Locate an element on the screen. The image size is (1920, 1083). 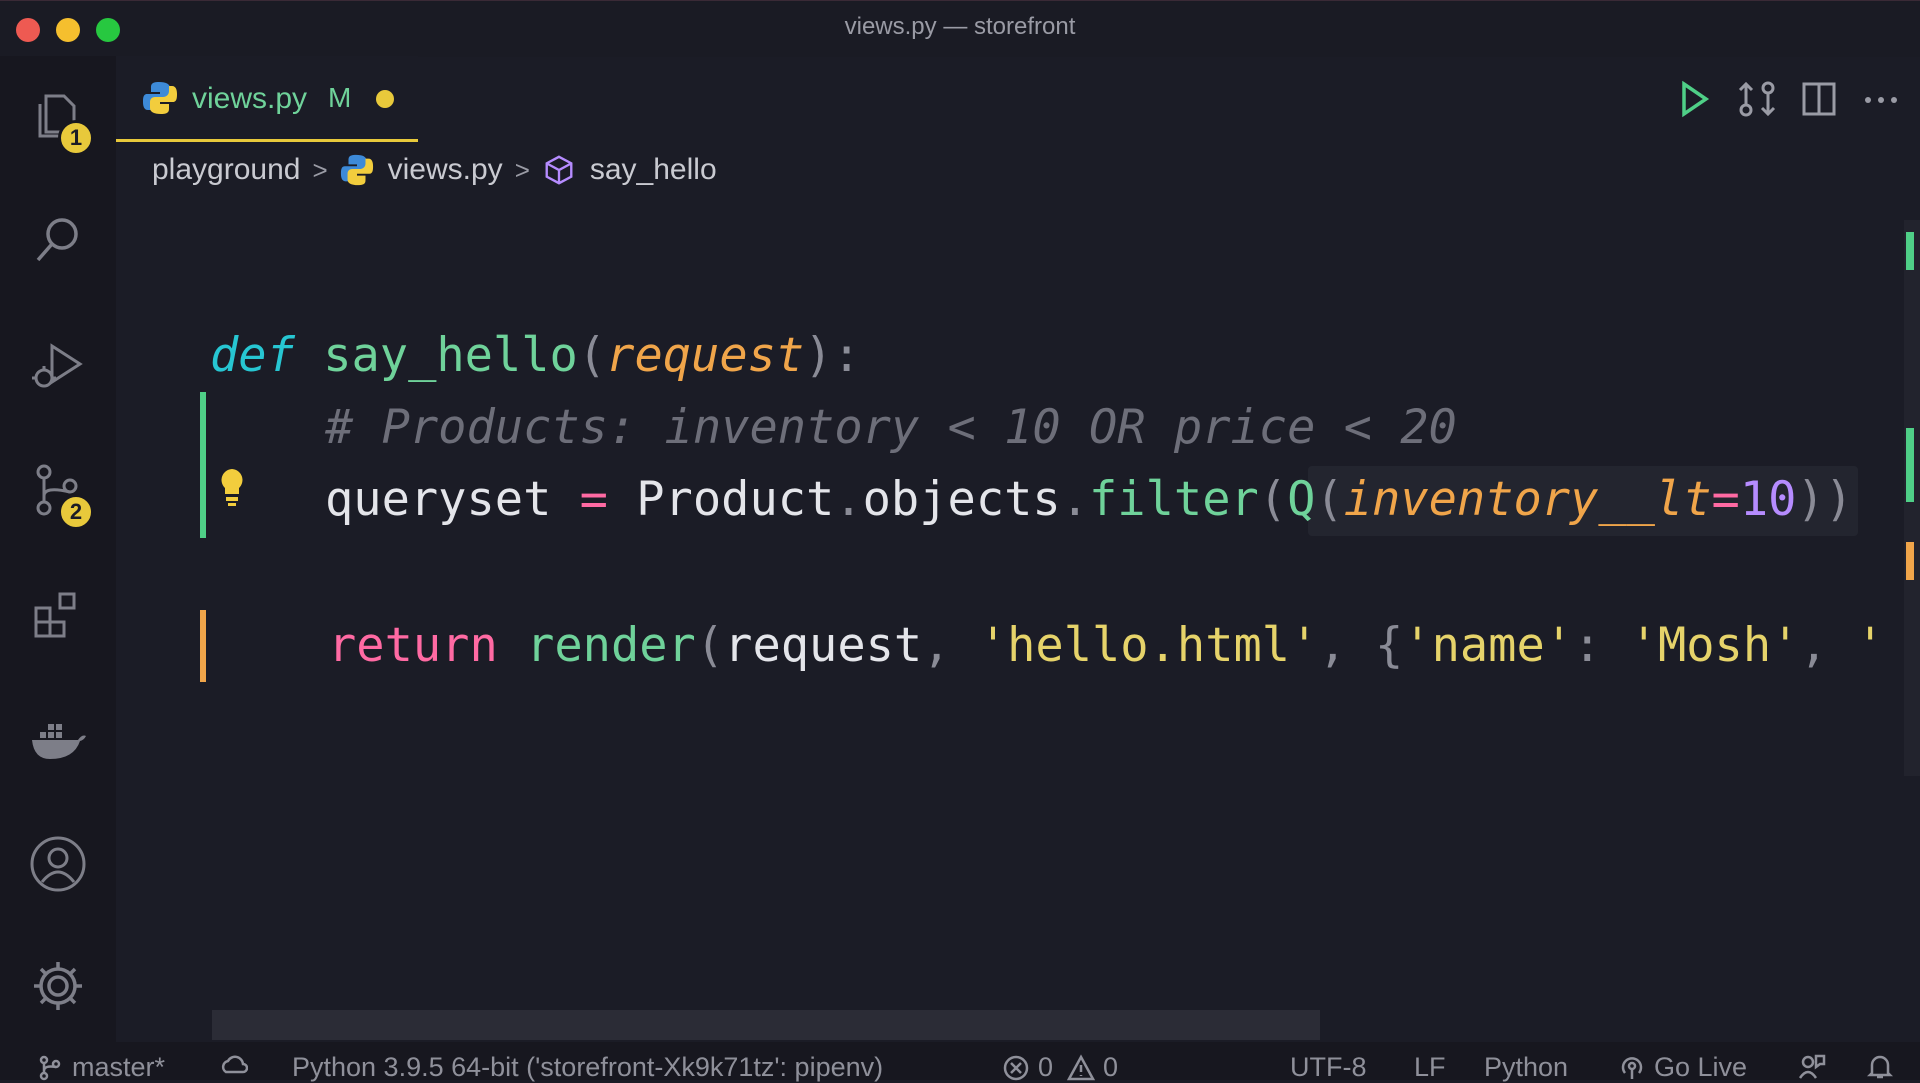
window-title: views.py — storefront is located at coordinates (960, 26).